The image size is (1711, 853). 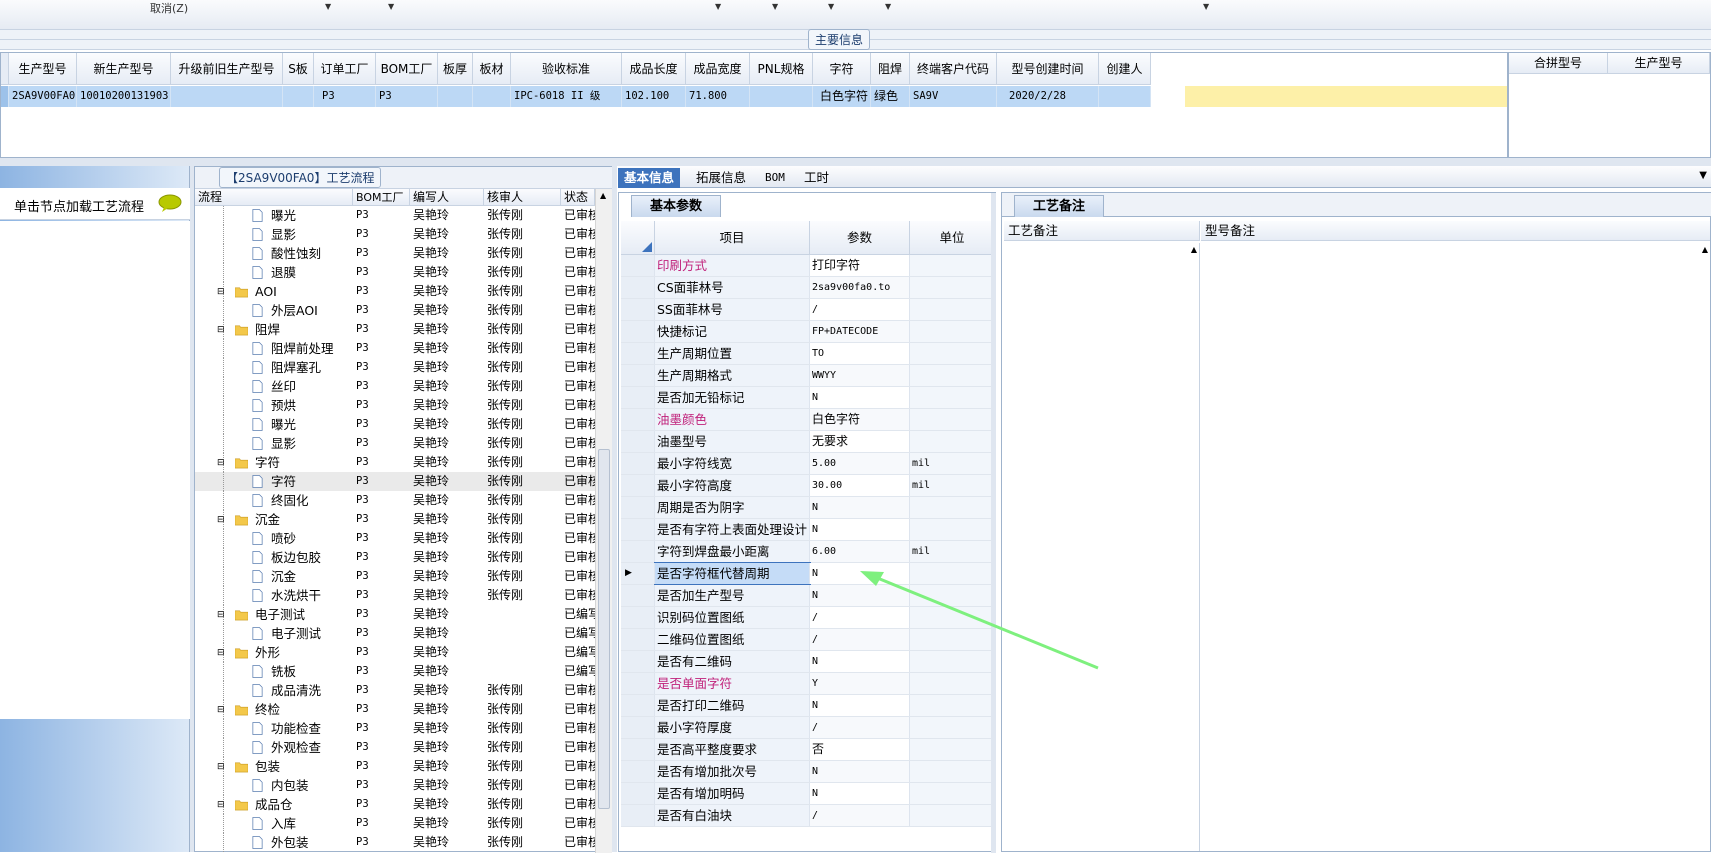 What do you see at coordinates (676, 206) in the screenshot?
I see `tab-basic-params: 基本参数` at bounding box center [676, 206].